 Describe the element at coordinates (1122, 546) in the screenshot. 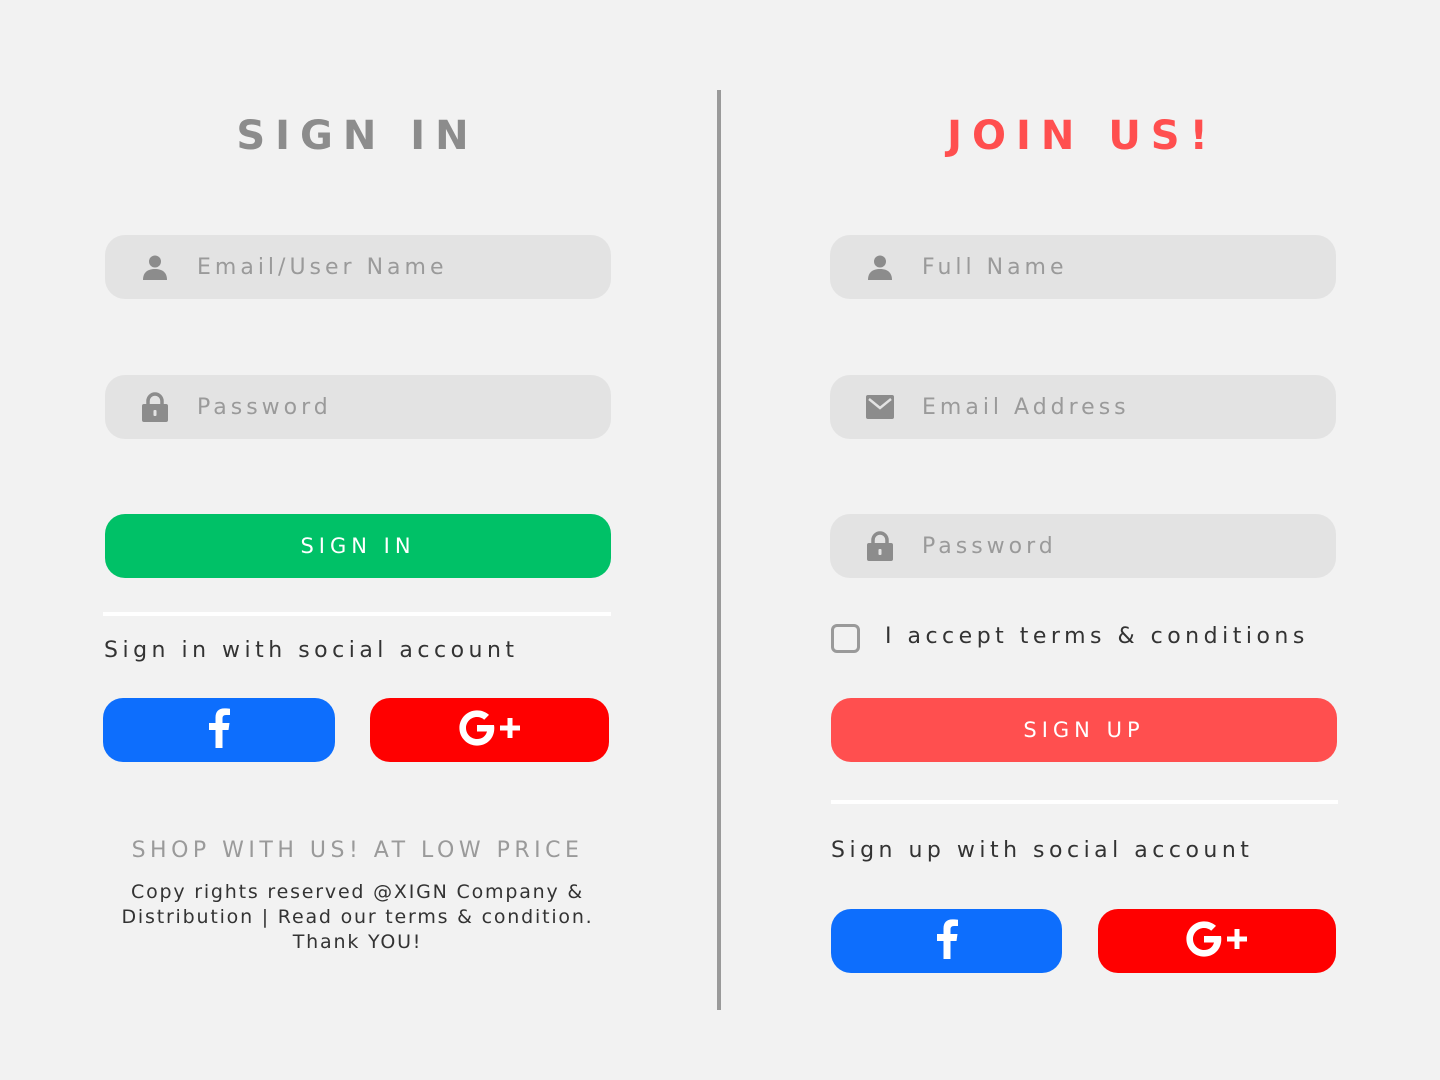

I see `signup-password-input` at that location.